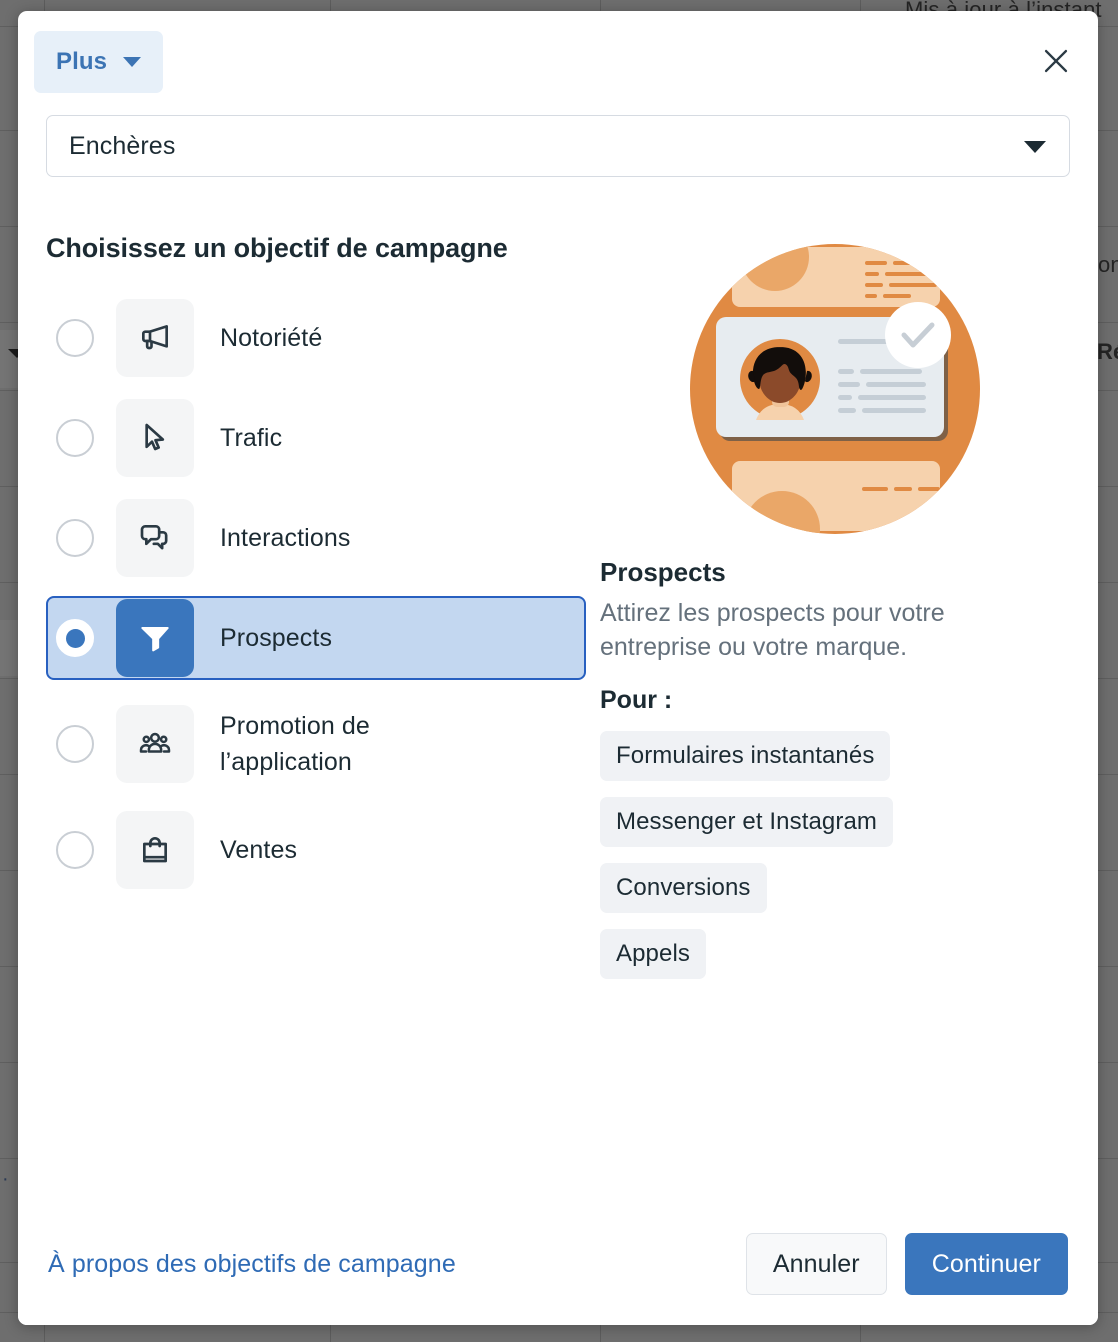  Describe the element at coordinates (746, 822) in the screenshot. I see `detail-chip: Messenger et Instagram` at that location.